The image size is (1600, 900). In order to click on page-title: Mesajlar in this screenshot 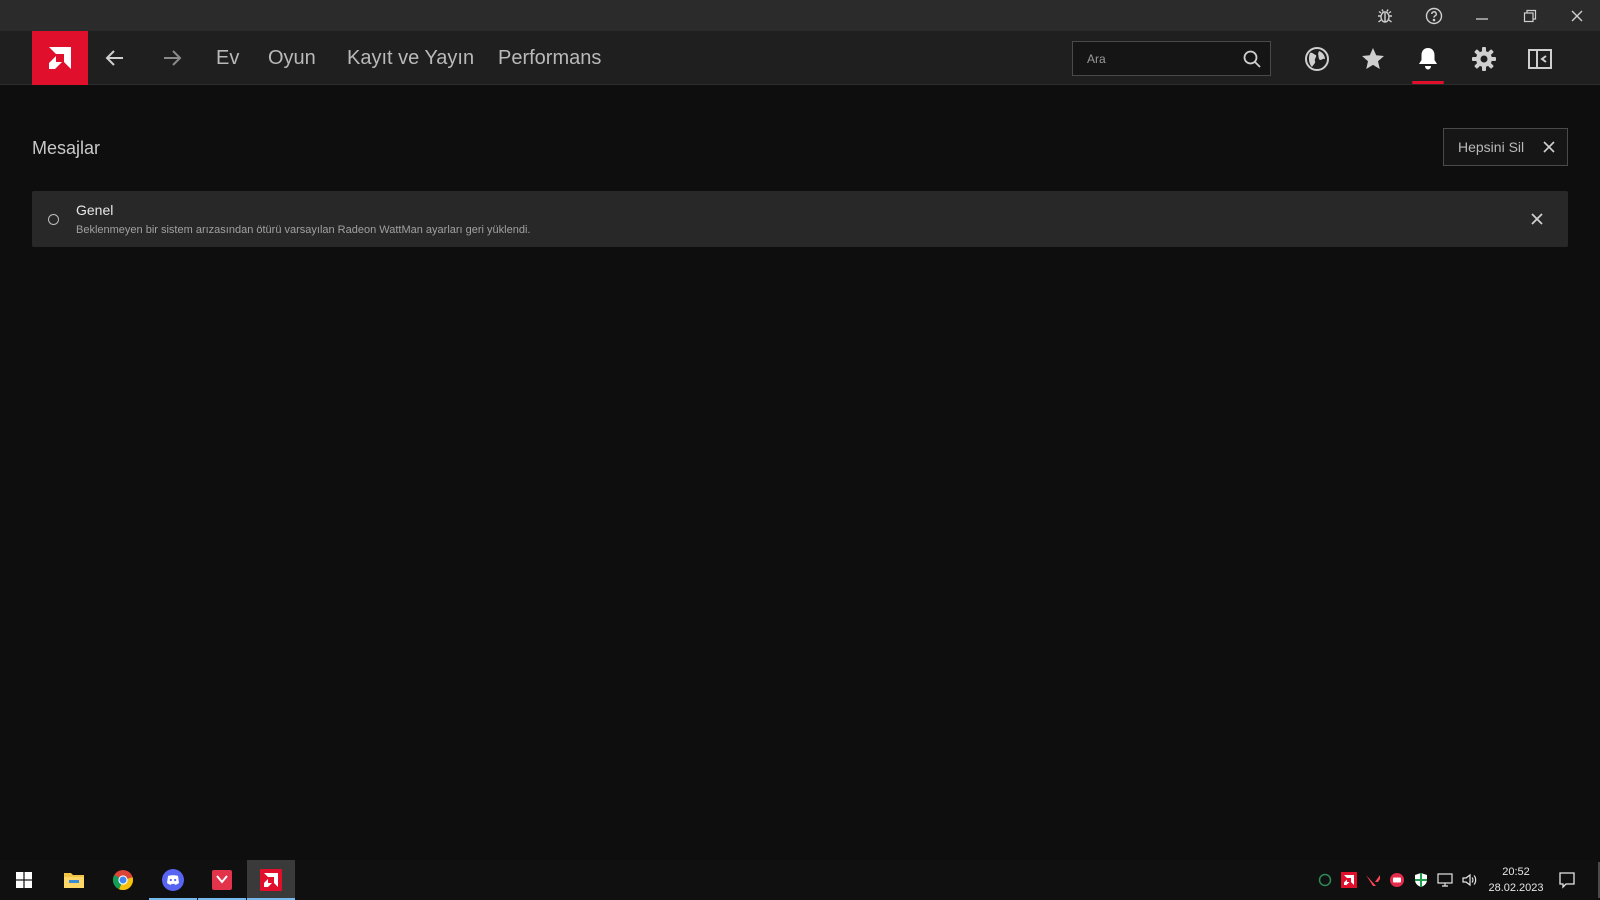, I will do `click(66, 148)`.